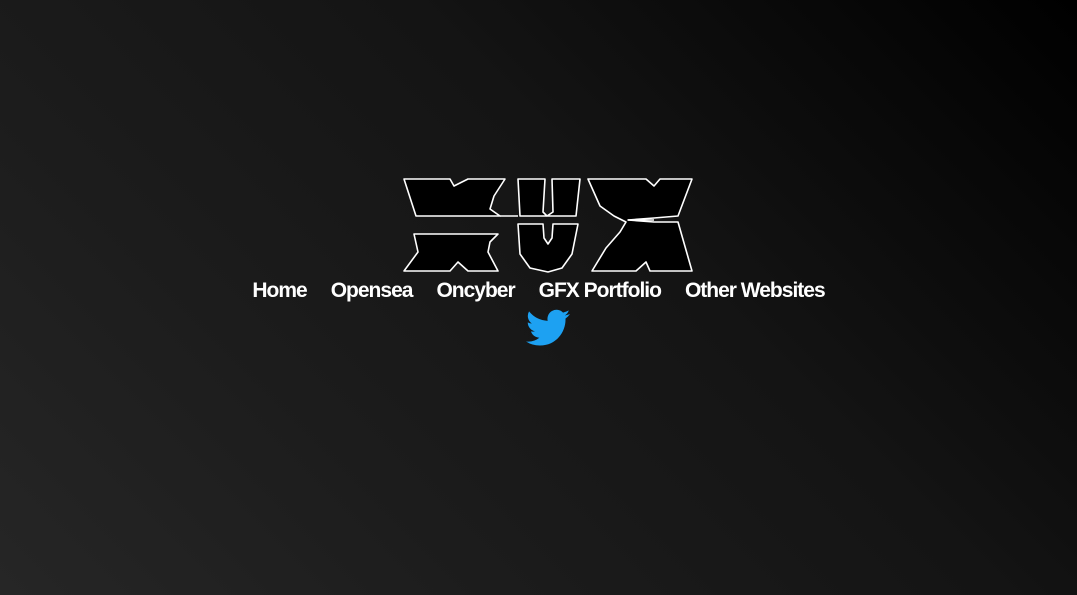  Describe the element at coordinates (372, 291) in the screenshot. I see `nav-link-opensea: Opensea` at that location.